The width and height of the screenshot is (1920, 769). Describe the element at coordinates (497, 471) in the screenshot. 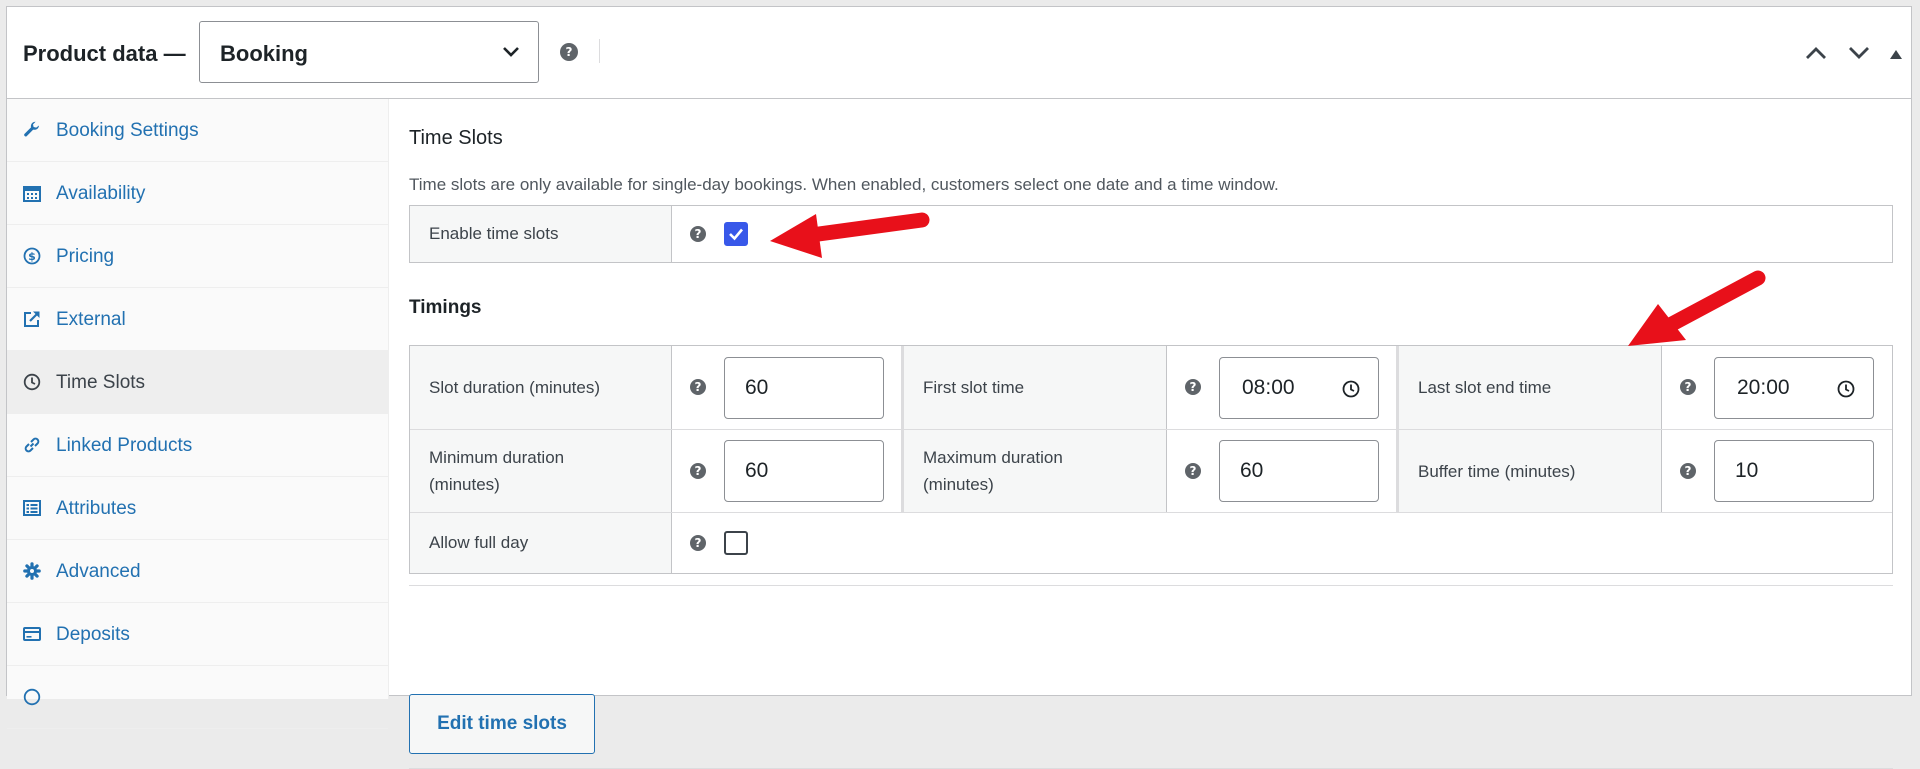

I see `min-duration-label: Minimum duration (minutes)` at that location.